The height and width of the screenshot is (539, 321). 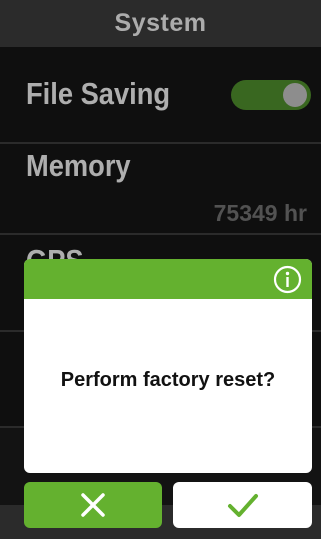 I want to click on dialog-message: Perform factory reset?, so click(x=168, y=380).